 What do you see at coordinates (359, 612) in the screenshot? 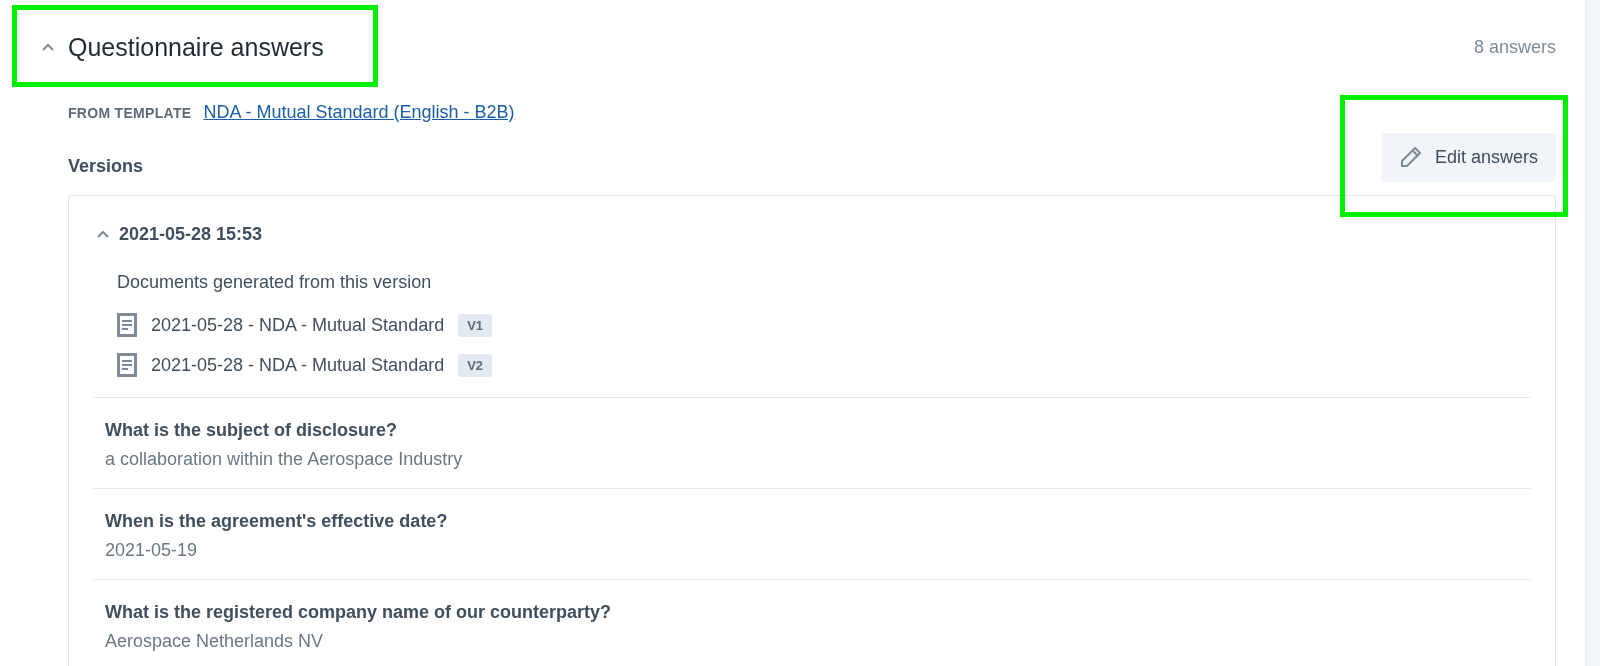
I see `question-text: What is the registered company name of our counterparty?` at bounding box center [359, 612].